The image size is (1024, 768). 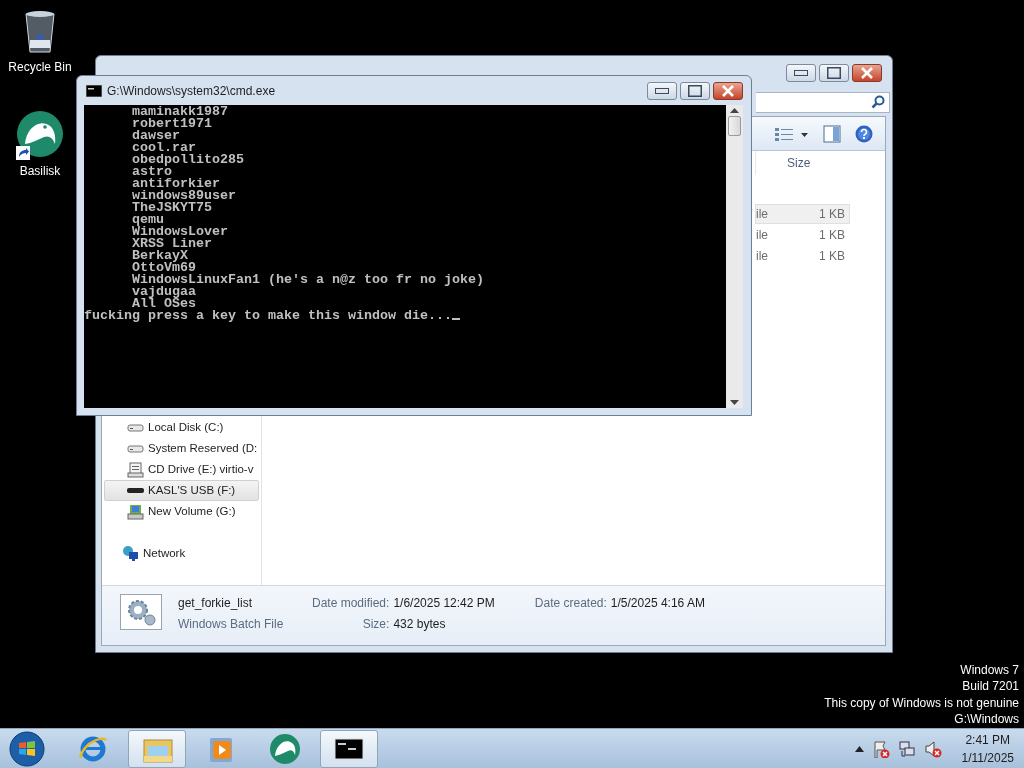 What do you see at coordinates (159, 256) in the screenshot?
I see `console-line: BerkayX` at bounding box center [159, 256].